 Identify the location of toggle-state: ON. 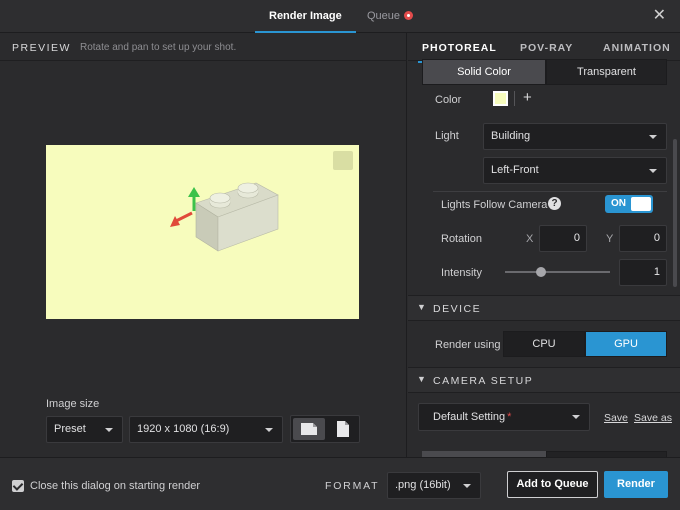
(618, 203).